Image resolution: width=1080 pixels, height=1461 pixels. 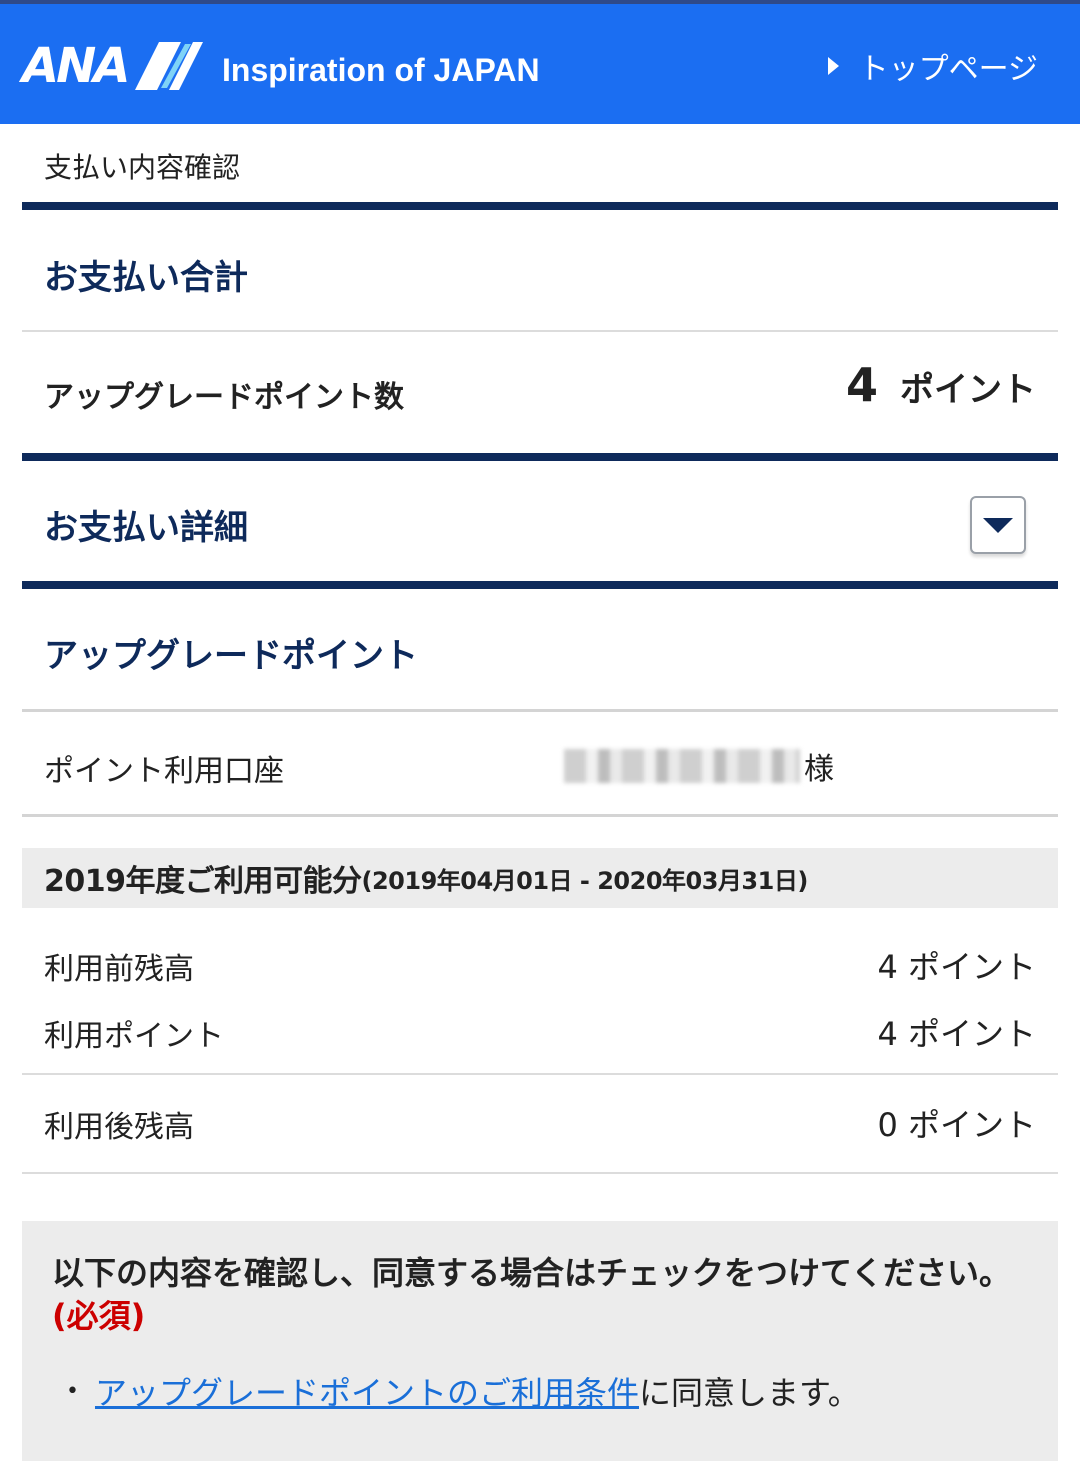 I want to click on required-badge: (必須), so click(x=99, y=1316).